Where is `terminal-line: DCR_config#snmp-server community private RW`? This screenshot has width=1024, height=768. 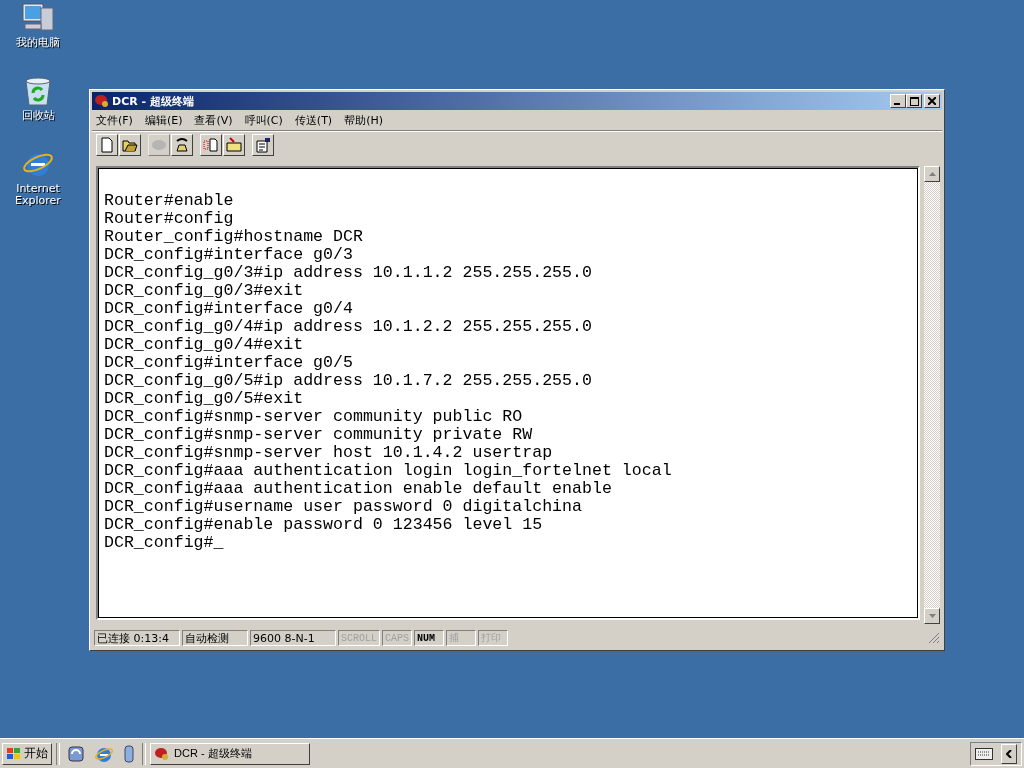 terminal-line: DCR_config#snmp-server community private RW is located at coordinates (318, 435).